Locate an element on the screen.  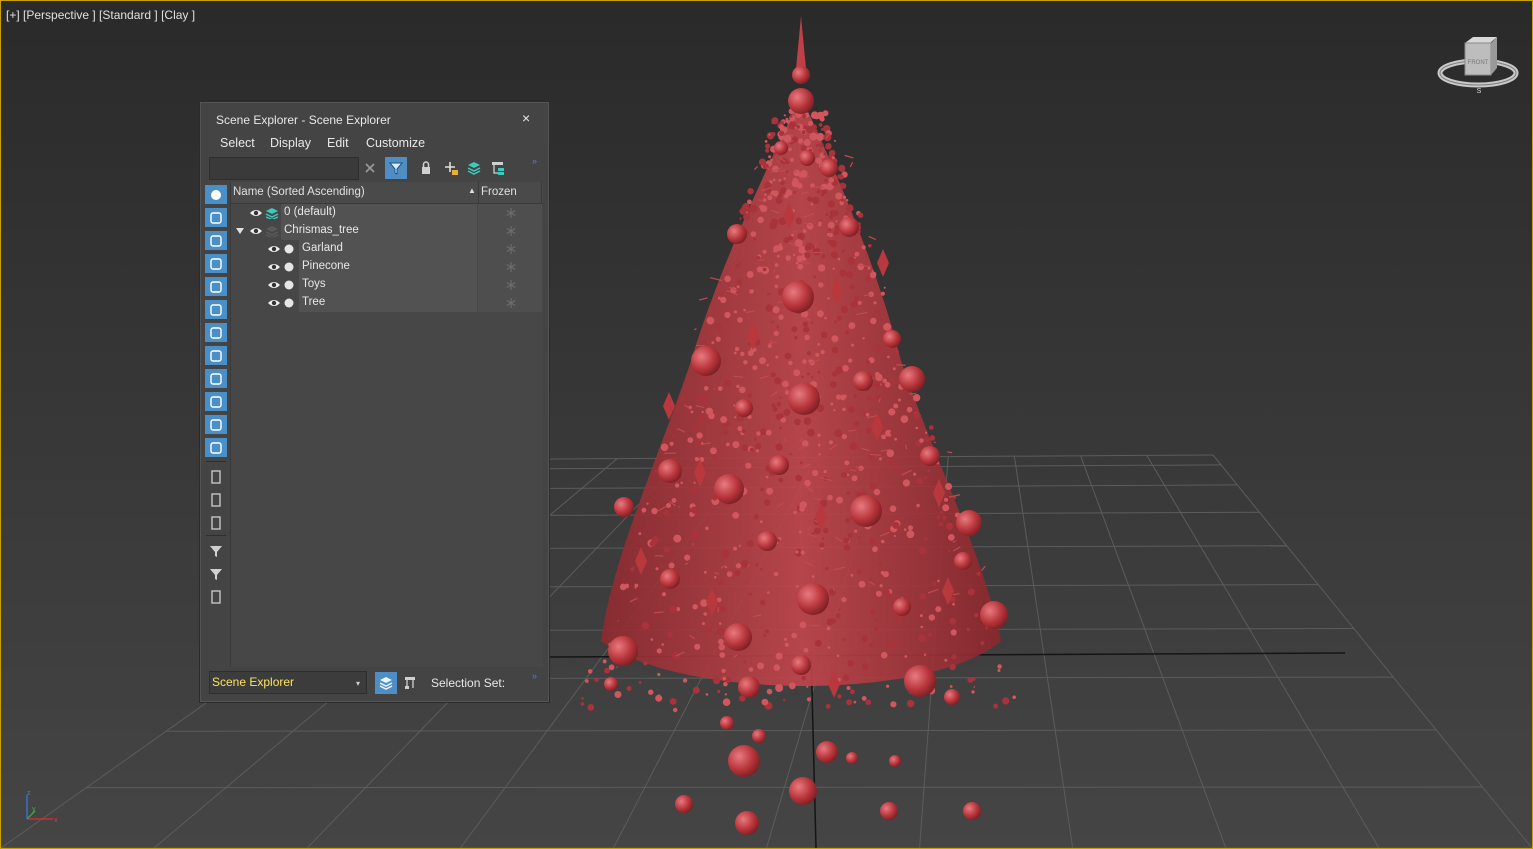
window-title: Scene Explorer - Scene Explorer is located at coordinates (303, 120).